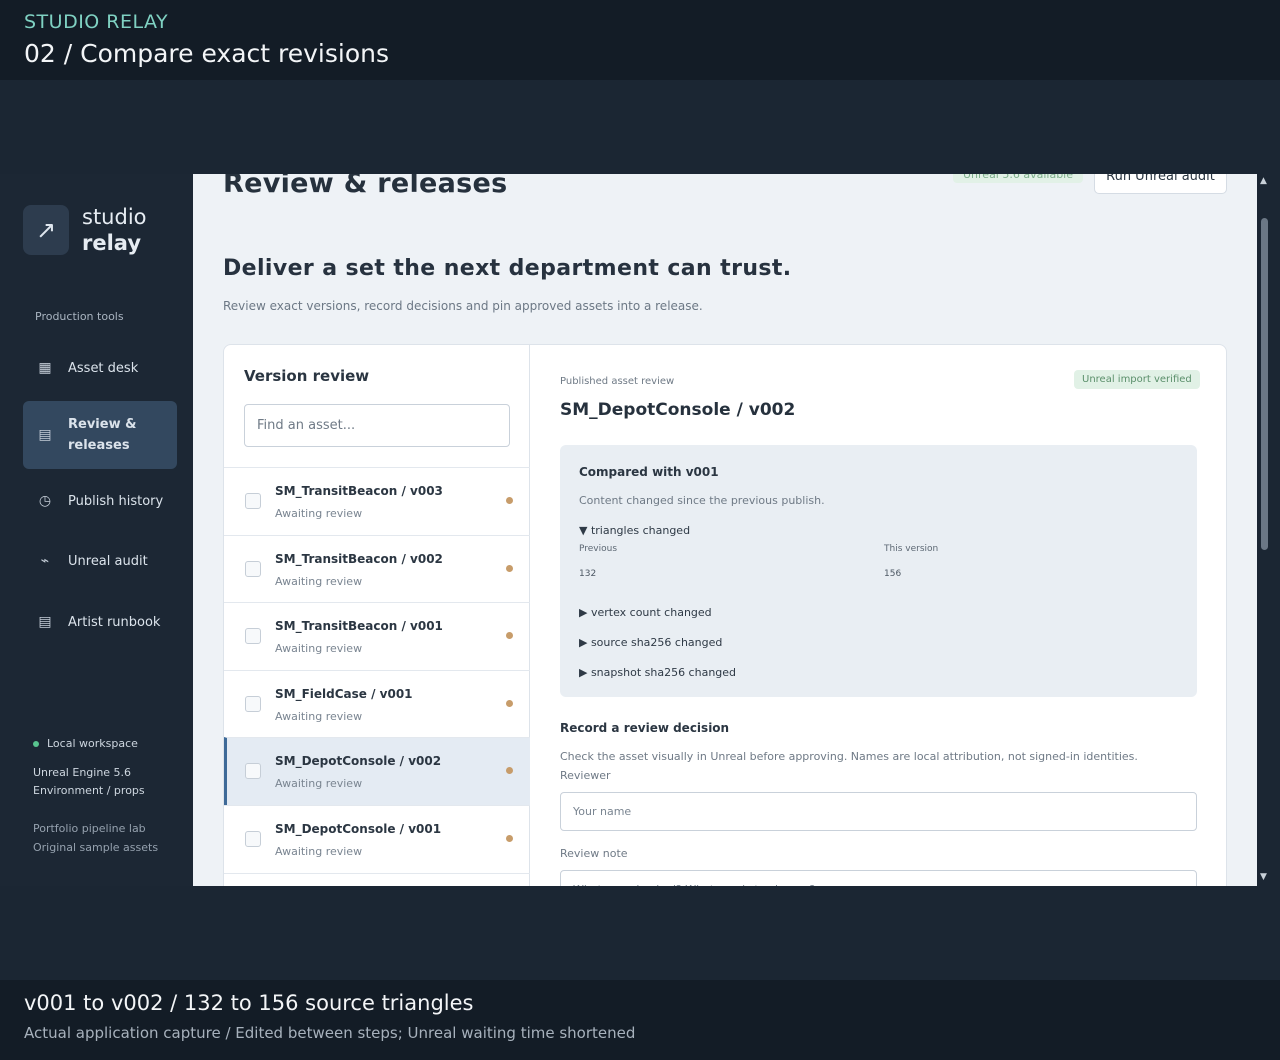 This screenshot has width=1280, height=1060. What do you see at coordinates (585, 775) in the screenshot?
I see `reviewer-label: Reviewer` at bounding box center [585, 775].